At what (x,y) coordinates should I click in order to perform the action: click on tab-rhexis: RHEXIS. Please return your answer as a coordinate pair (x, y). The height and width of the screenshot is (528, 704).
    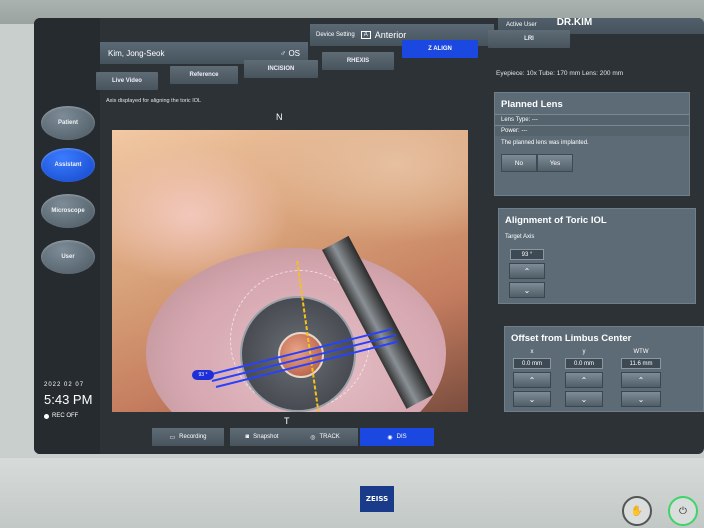
    Looking at the image, I should click on (358, 61).